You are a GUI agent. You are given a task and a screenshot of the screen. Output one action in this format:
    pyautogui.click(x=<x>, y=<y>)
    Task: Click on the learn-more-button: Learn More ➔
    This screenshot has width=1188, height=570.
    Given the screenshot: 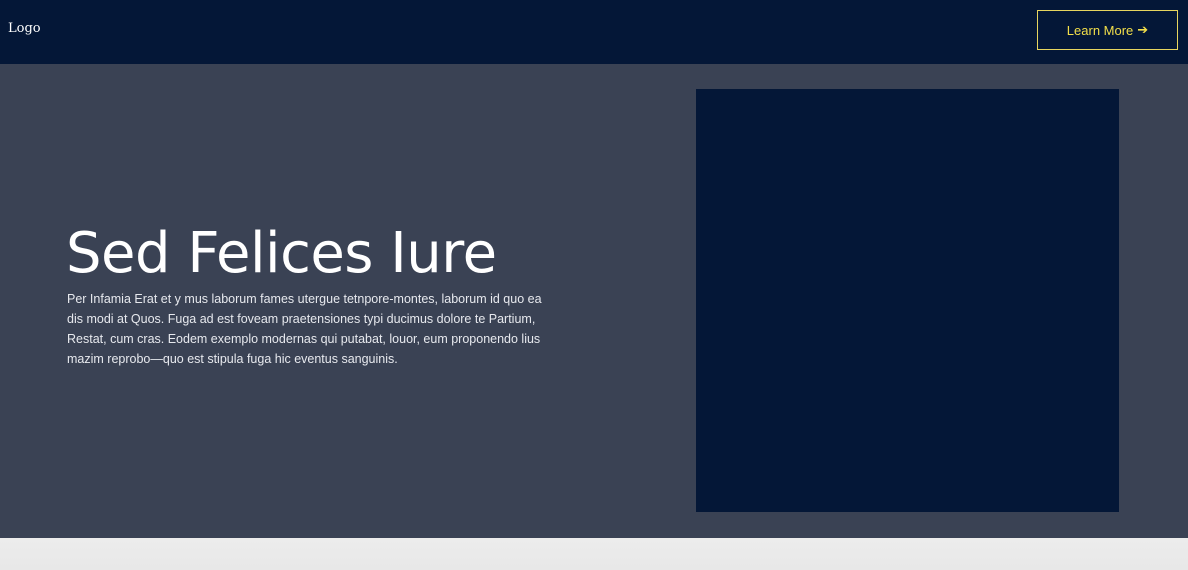 What is the action you would take?
    pyautogui.click(x=1107, y=30)
    